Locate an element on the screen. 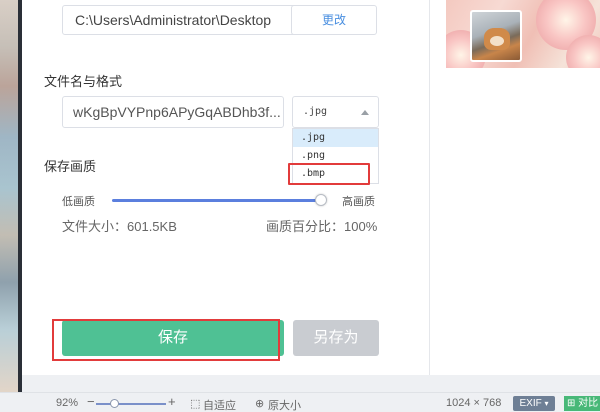 This screenshot has height=412, width=600. caret-up-icon is located at coordinates (365, 112).